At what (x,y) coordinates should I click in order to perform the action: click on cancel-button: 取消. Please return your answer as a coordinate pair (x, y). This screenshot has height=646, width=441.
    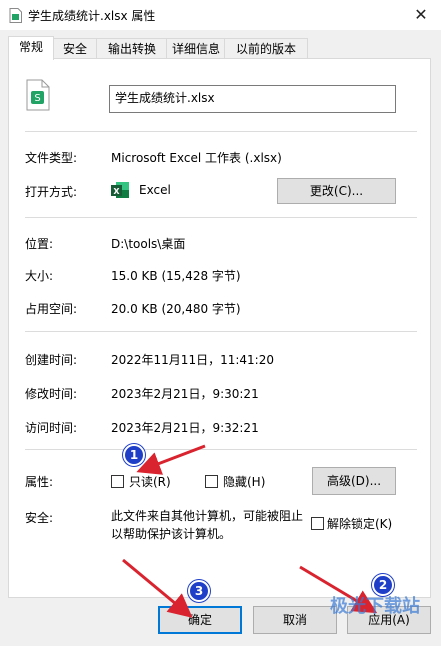
    Looking at the image, I should click on (295, 620).